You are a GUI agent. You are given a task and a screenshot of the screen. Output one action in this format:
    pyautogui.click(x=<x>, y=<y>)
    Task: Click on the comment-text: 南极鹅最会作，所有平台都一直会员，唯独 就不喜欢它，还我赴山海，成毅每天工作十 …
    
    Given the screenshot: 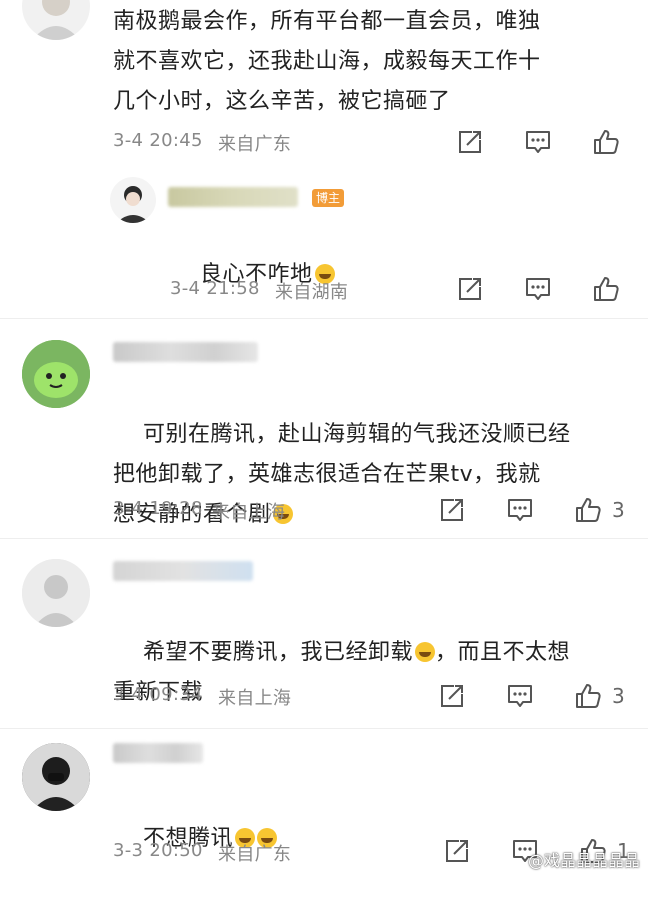 What is the action you would take?
    pyautogui.click(x=327, y=61)
    